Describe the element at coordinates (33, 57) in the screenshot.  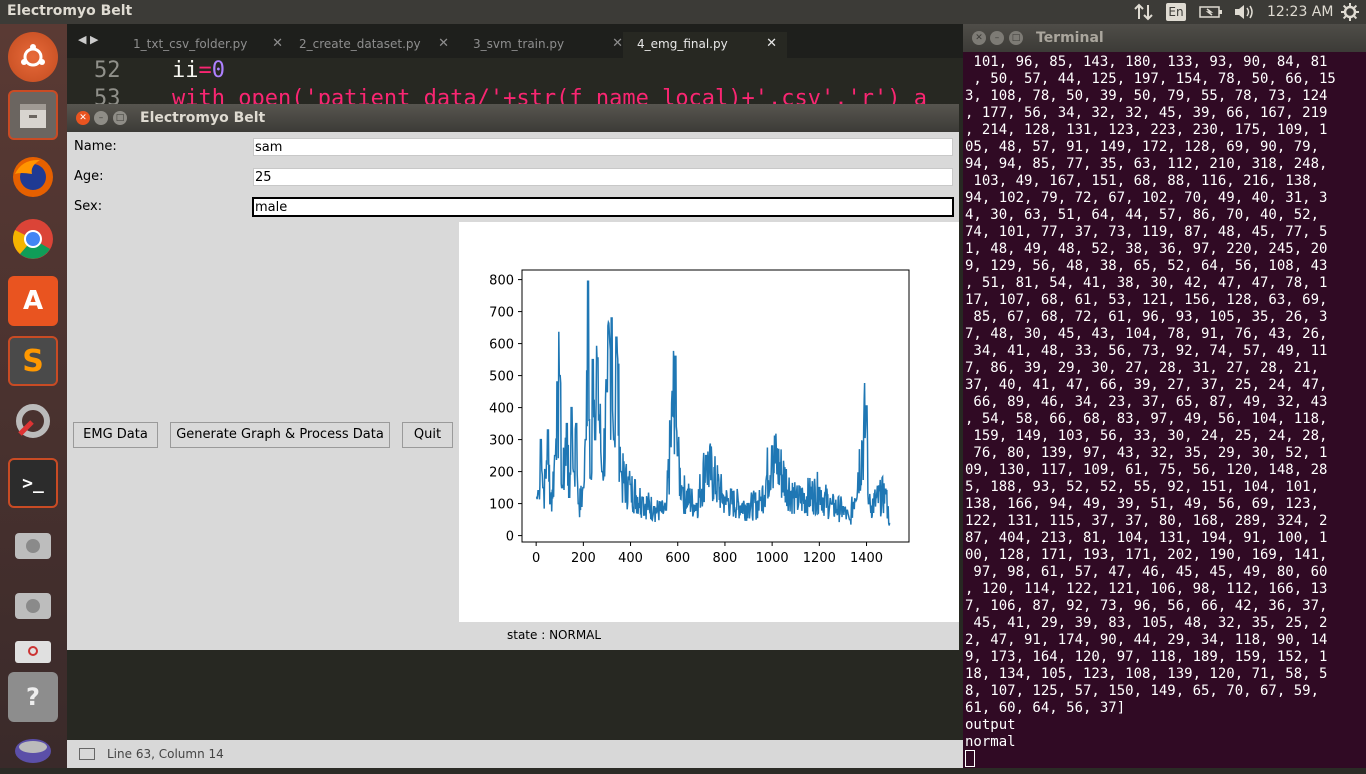
I see `ubuntu-logo-icon` at that location.